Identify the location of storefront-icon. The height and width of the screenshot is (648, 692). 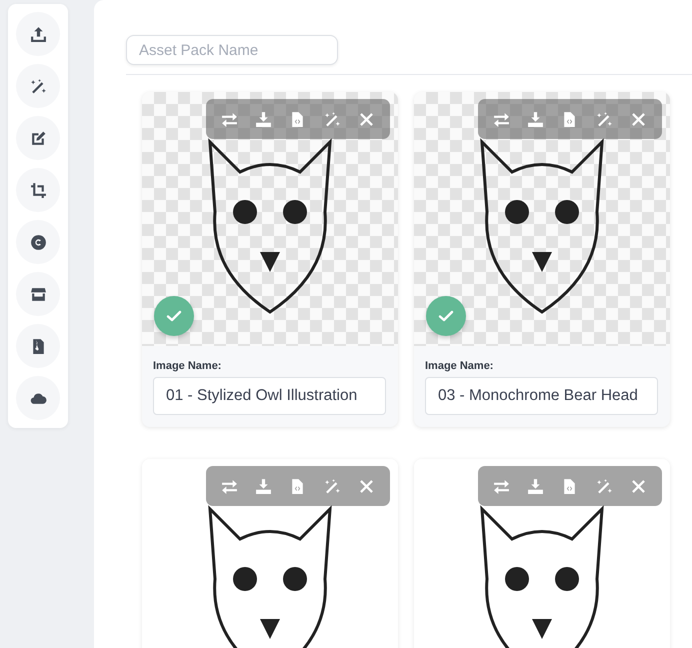
(38, 294).